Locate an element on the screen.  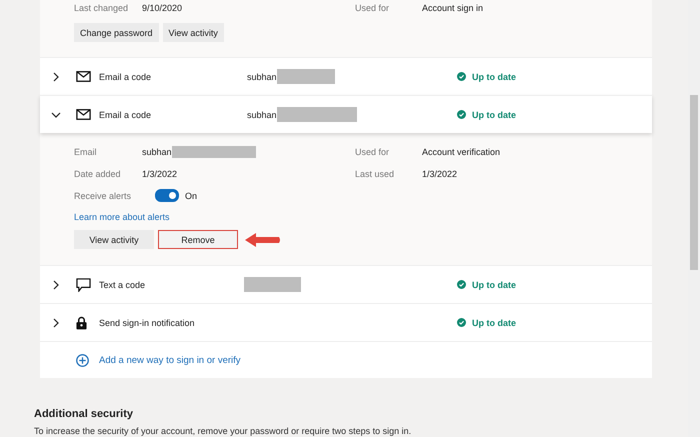
field-value: 9/10/2020 is located at coordinates (163, 8).